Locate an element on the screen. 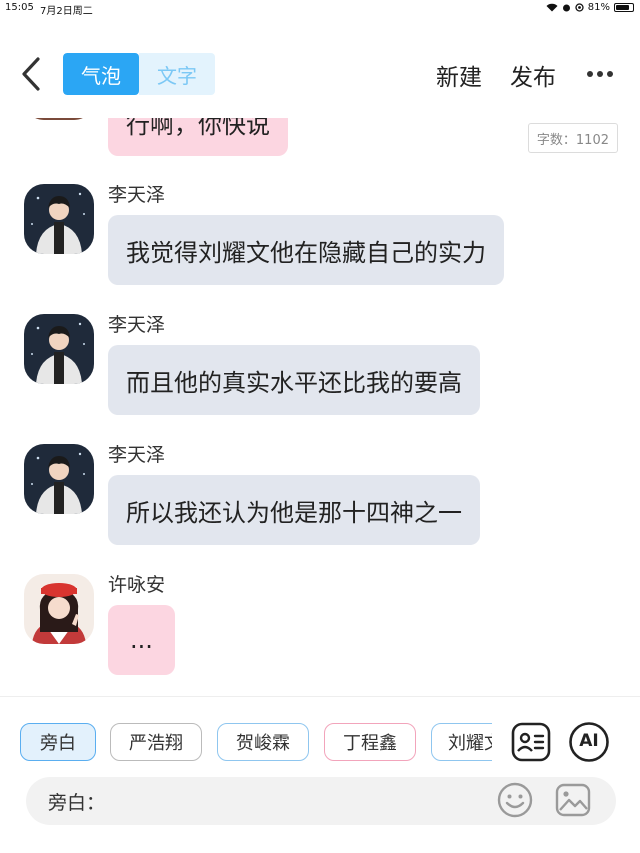 The width and height of the screenshot is (640, 853). sender-name: 许咏安 is located at coordinates (137, 585).